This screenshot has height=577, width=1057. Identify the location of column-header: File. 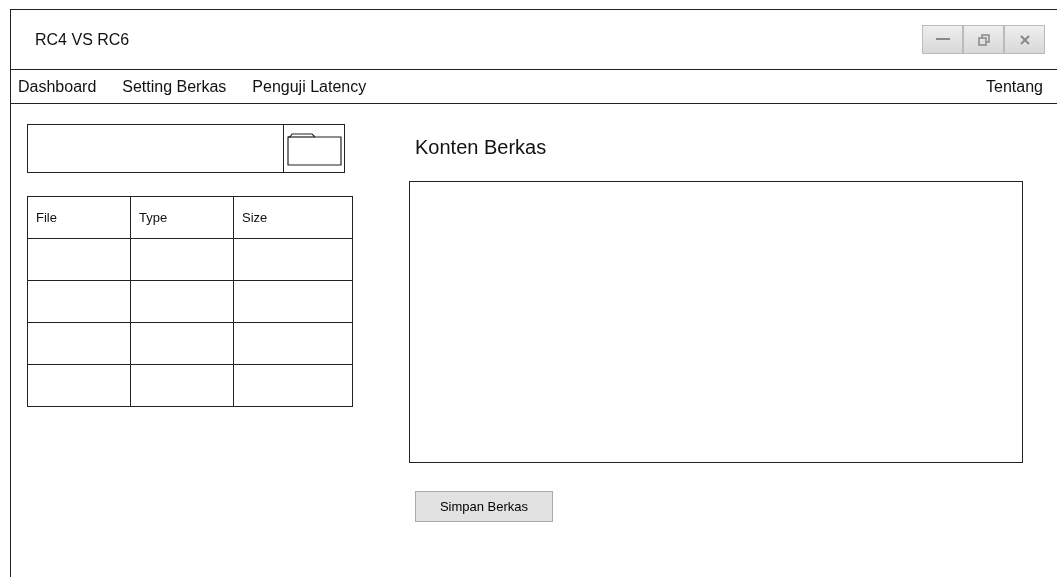
(46, 217).